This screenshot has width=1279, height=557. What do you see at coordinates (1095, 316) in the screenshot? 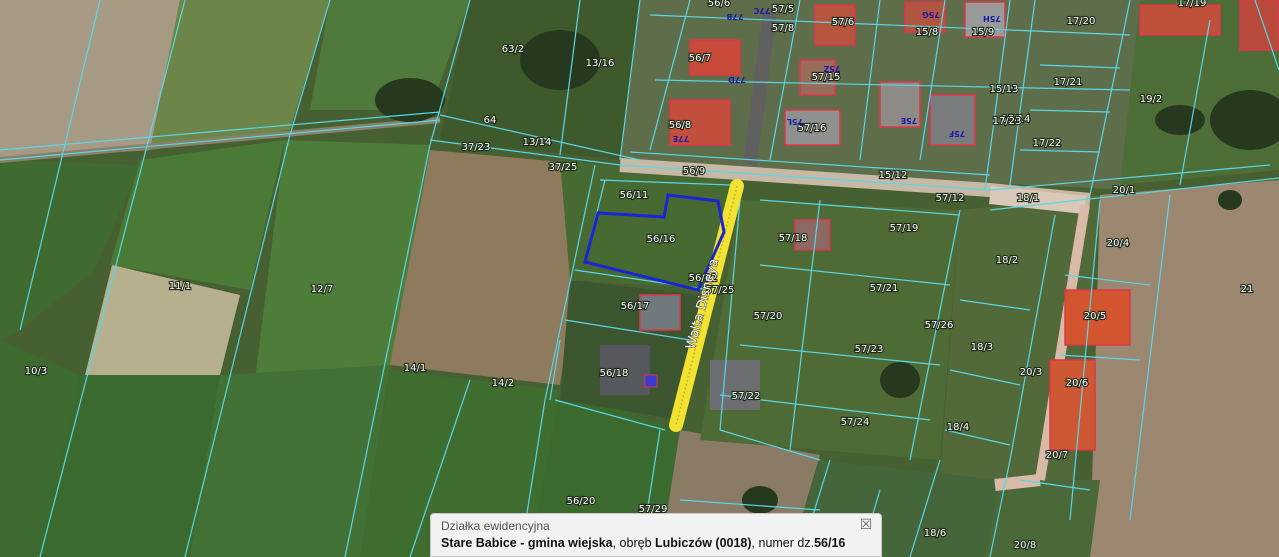
I see `parcel-label: 20/5` at bounding box center [1095, 316].